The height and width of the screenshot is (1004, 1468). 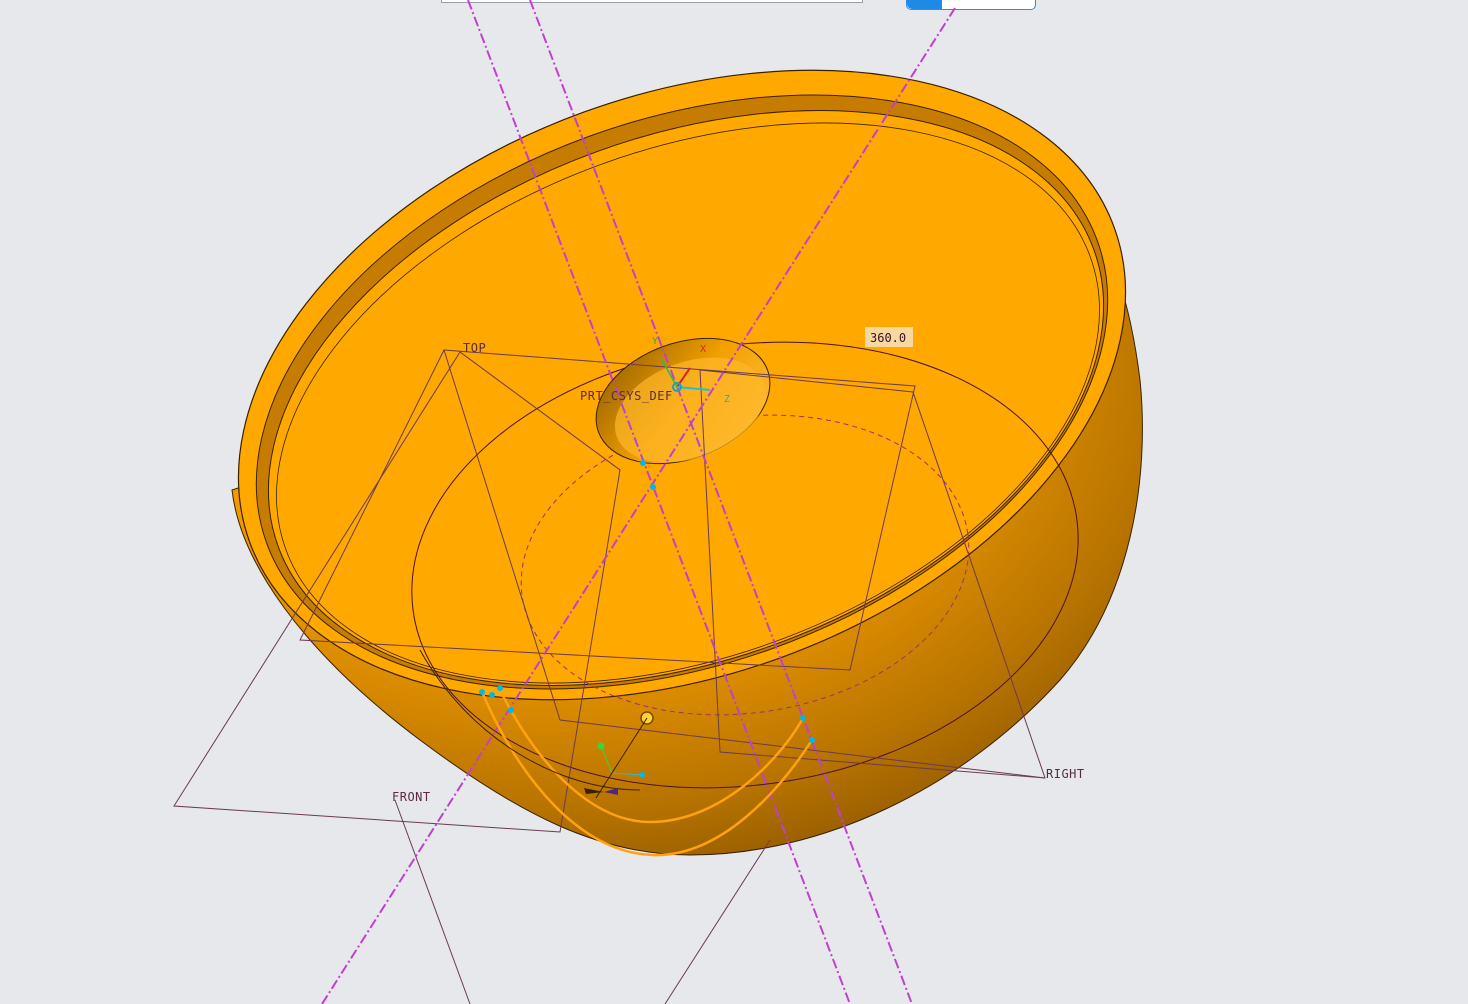 What do you see at coordinates (655, 341) in the screenshot?
I see `svg-text: Y` at bounding box center [655, 341].